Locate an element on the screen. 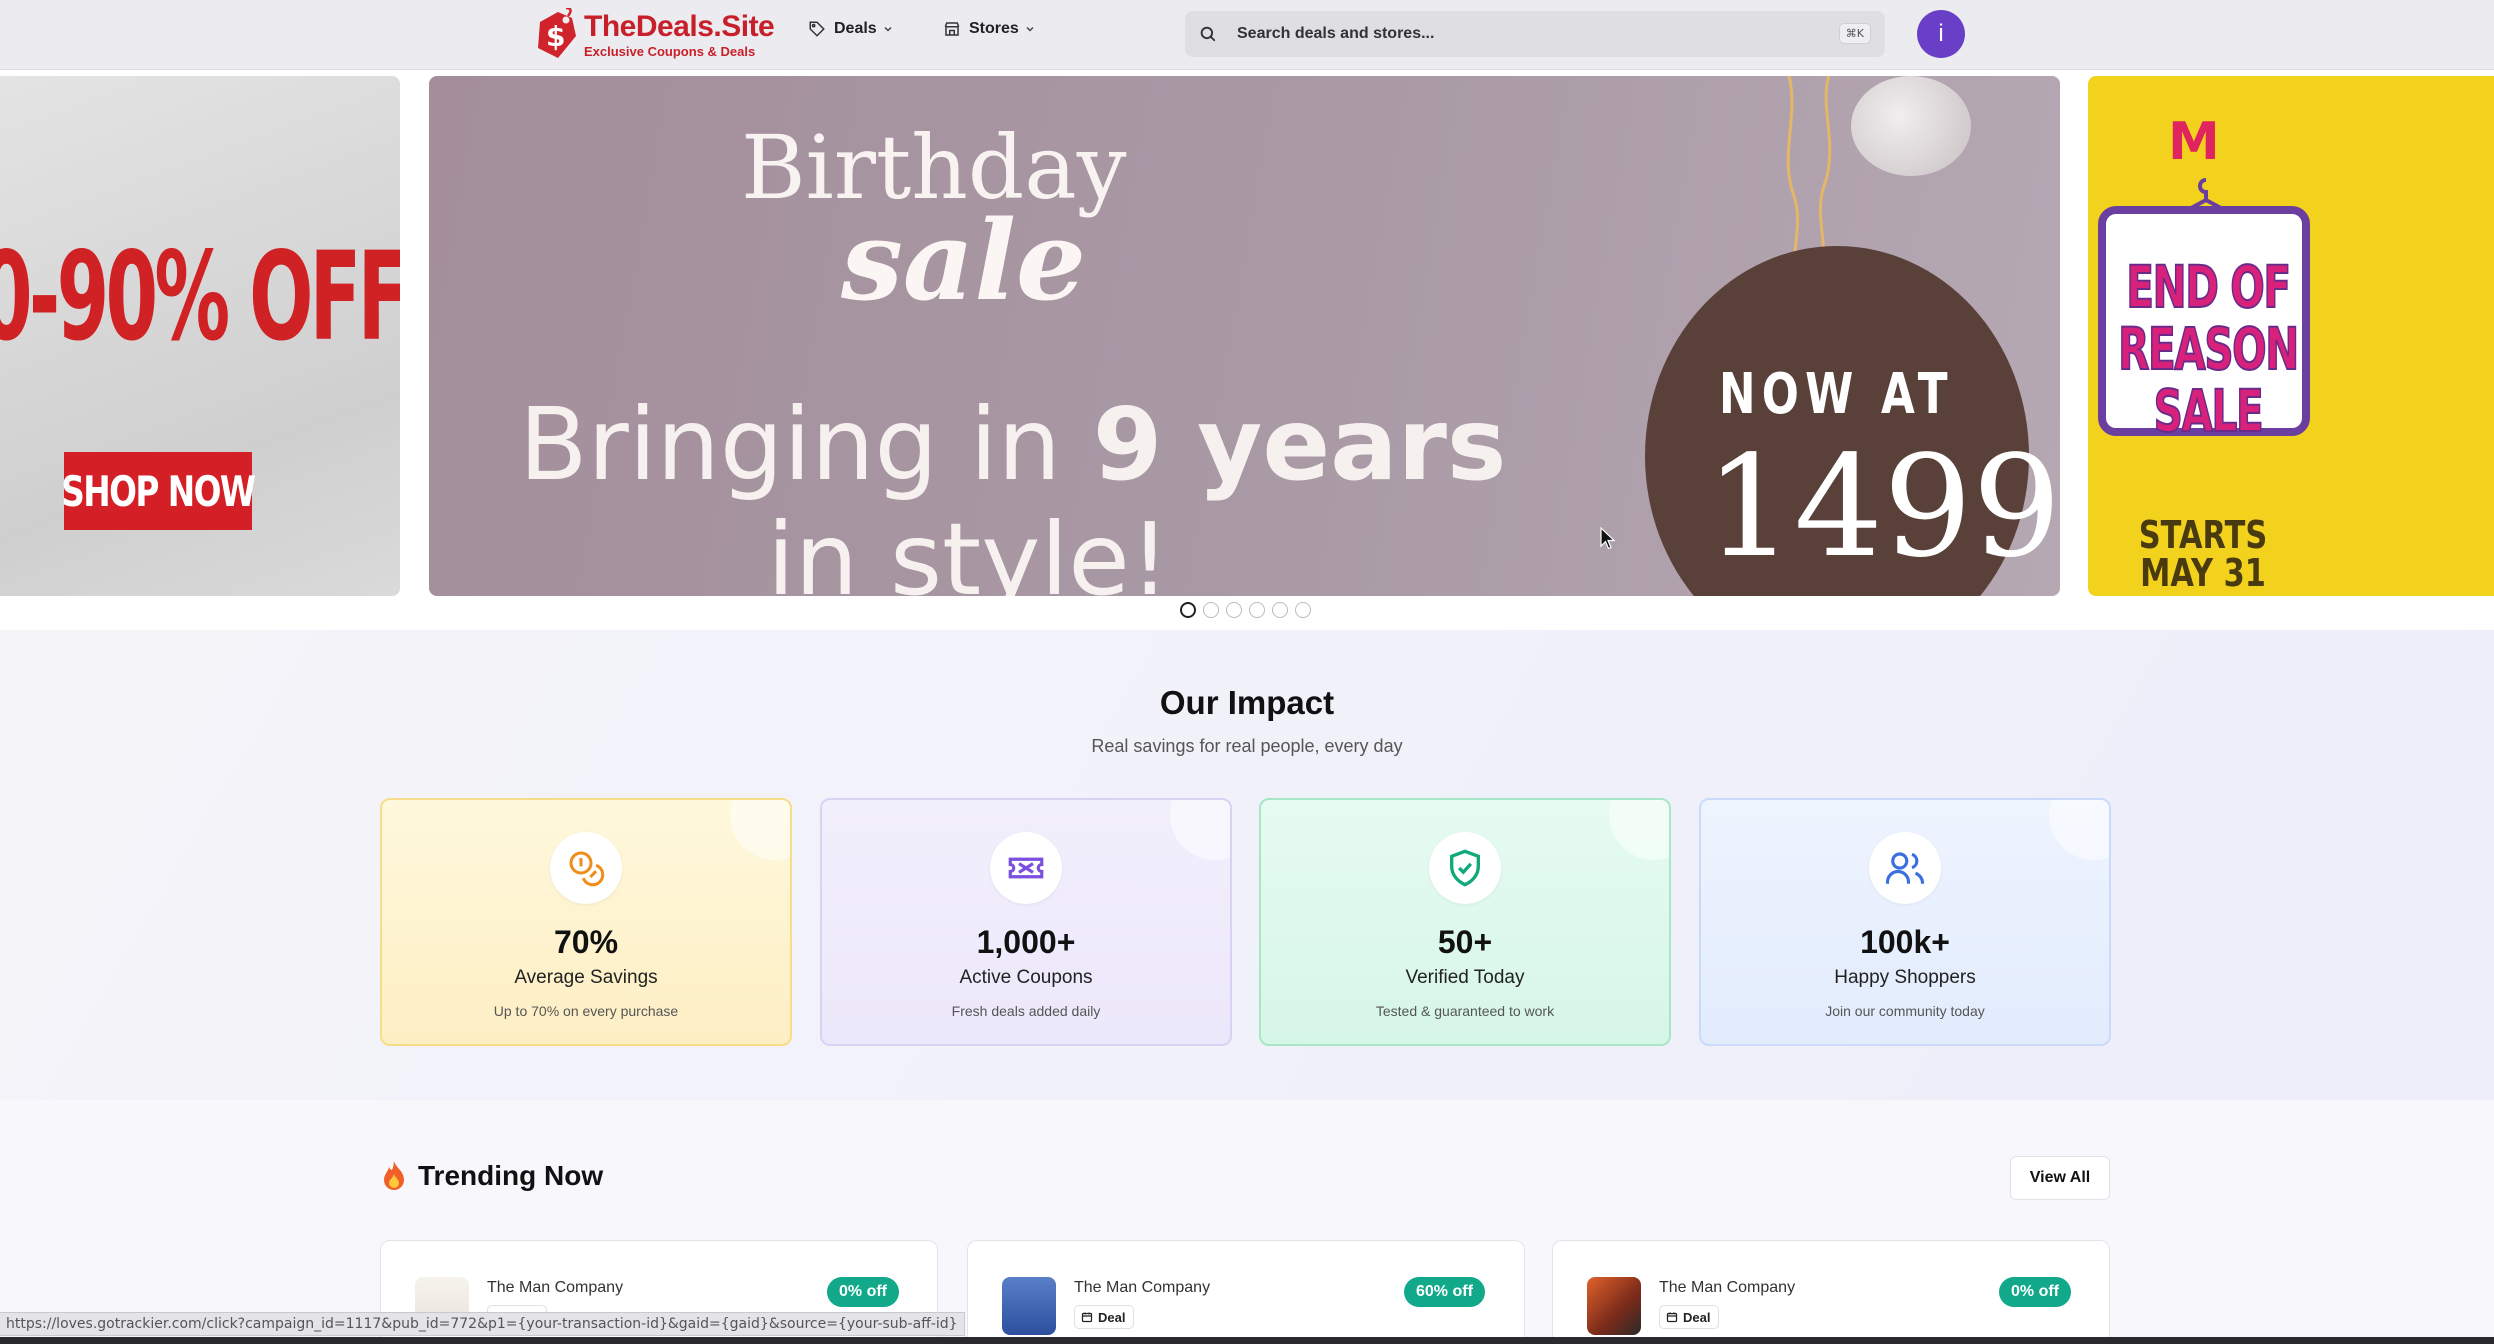 The height and width of the screenshot is (1344, 2494). deal-card: The Man Company Deal 0% off is located at coordinates (1831, 1292).